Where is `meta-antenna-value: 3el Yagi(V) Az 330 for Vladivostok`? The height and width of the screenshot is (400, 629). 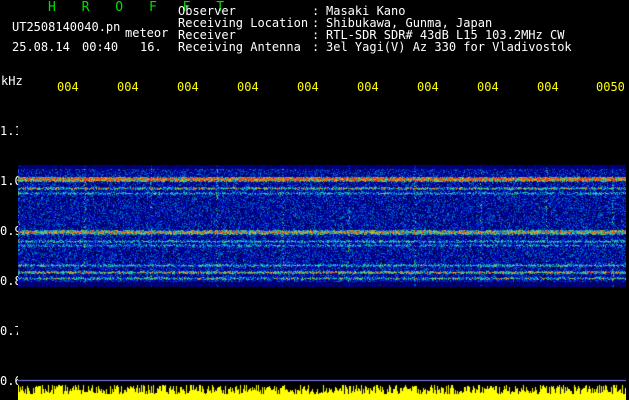 meta-antenna-value: 3el Yagi(V) Az 330 for Vladivostok is located at coordinates (449, 47).